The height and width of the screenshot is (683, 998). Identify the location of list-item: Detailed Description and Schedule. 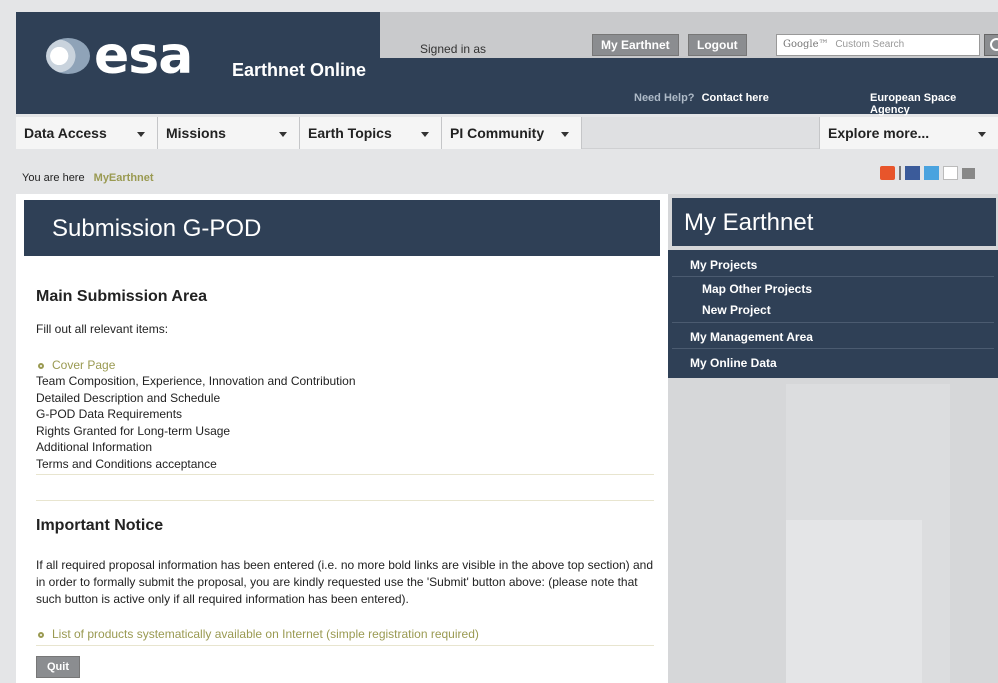
(128, 397).